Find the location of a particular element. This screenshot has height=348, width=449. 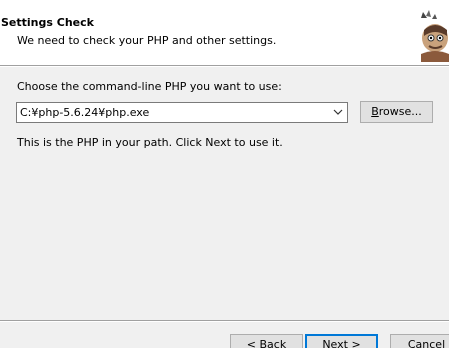

browse-mnemonic: B is located at coordinates (375, 111).